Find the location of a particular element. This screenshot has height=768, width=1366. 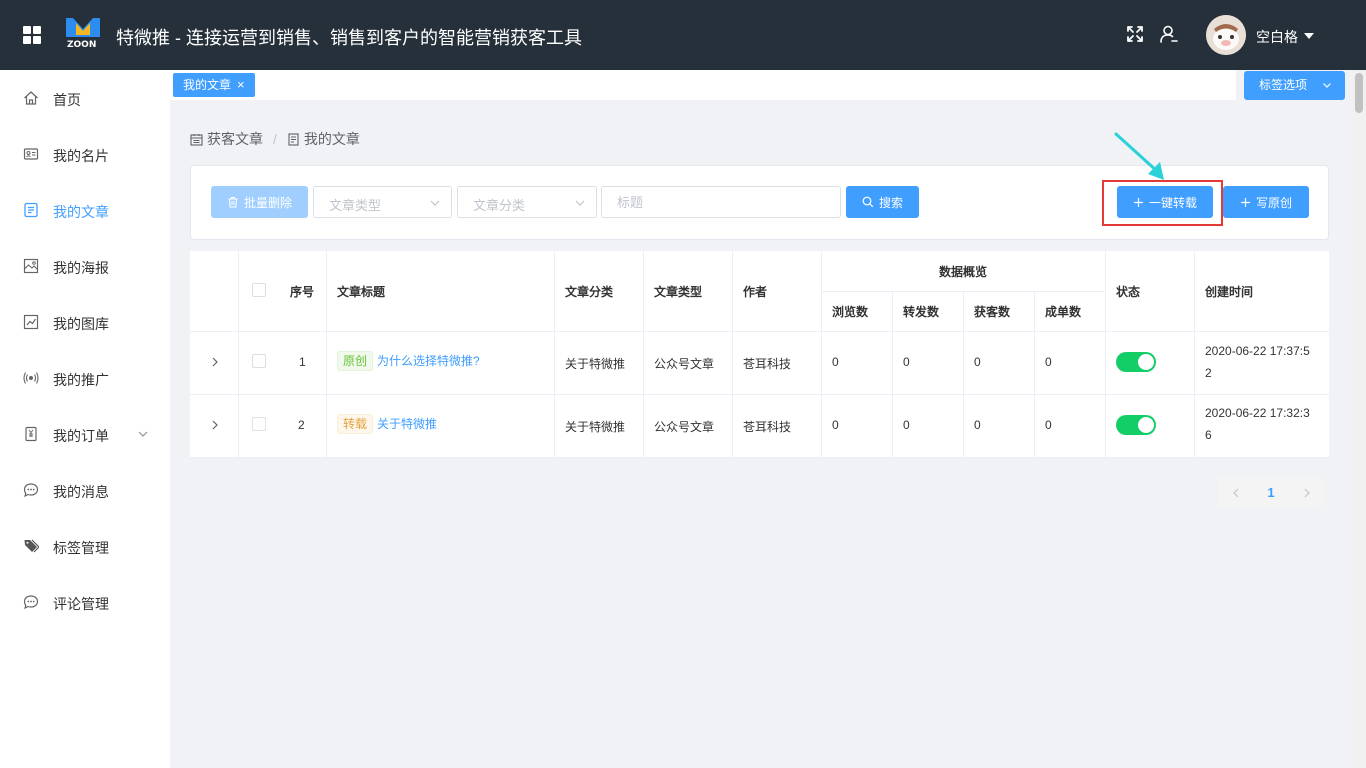

sidebar-item-label: 我的消息 is located at coordinates (81, 492).